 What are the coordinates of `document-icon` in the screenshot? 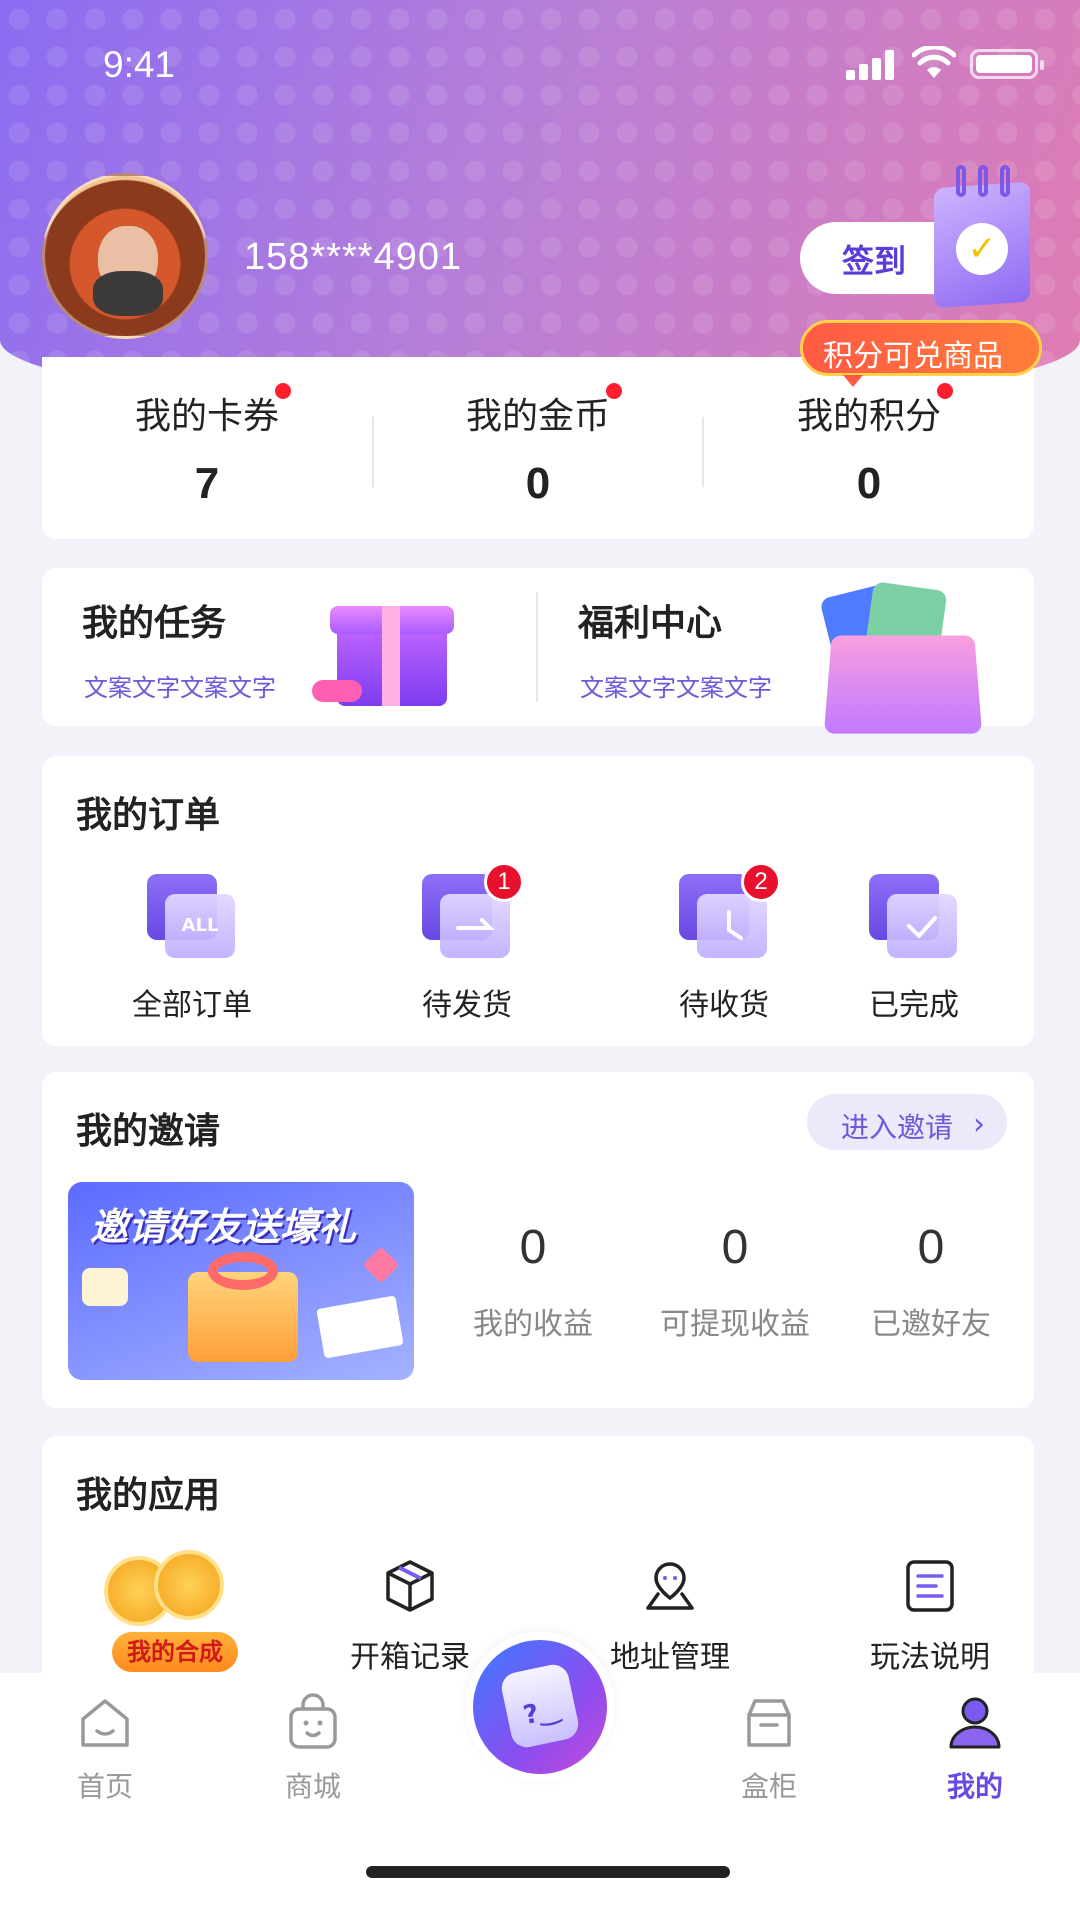 It's located at (930, 1586).